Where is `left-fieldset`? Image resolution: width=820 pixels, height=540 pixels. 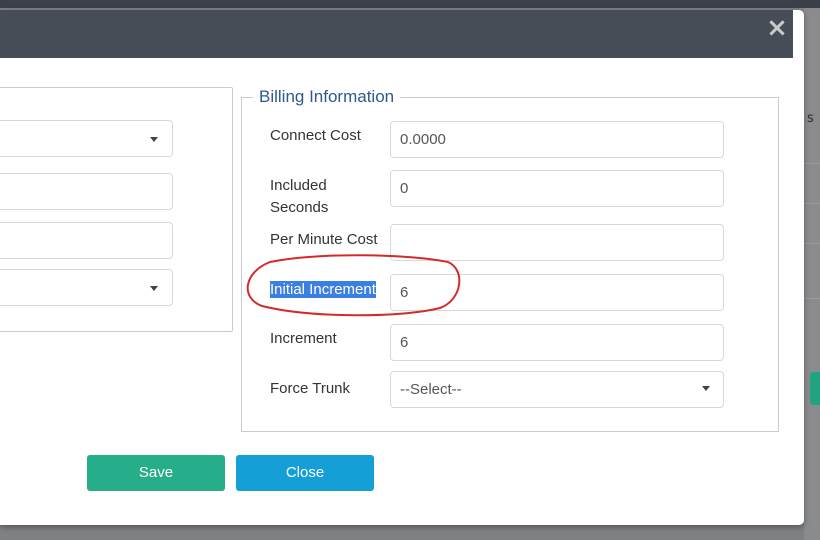
left-fieldset is located at coordinates (116, 209).